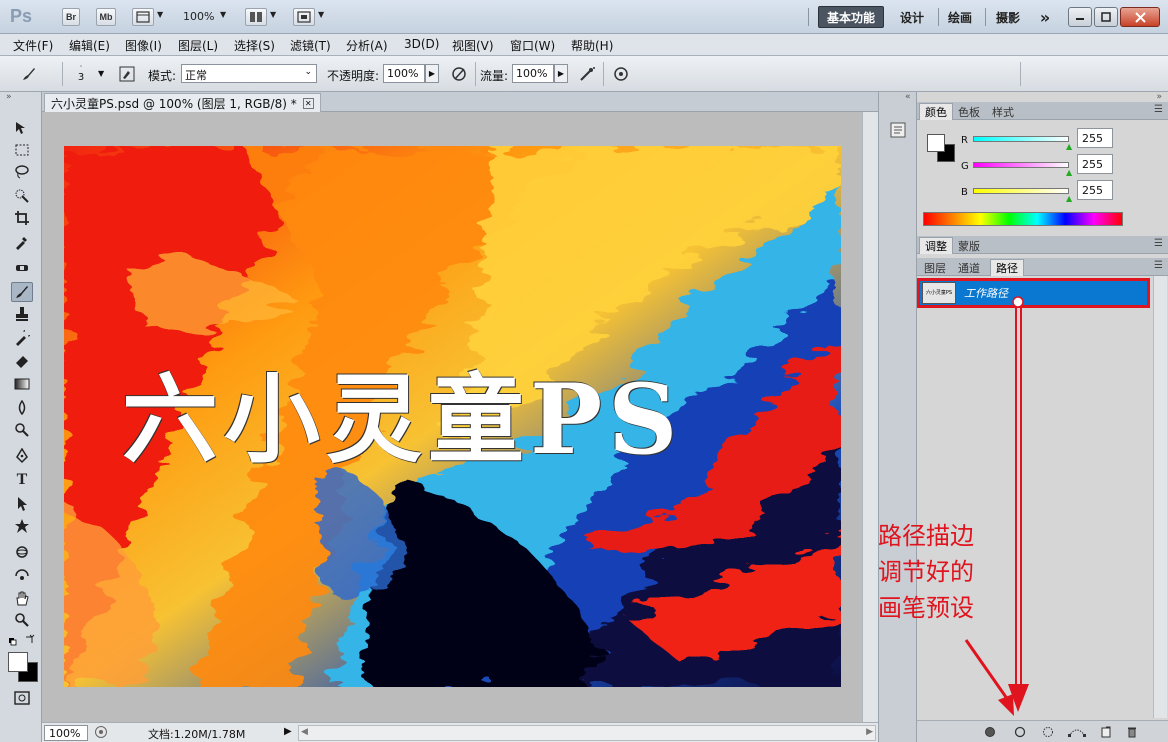 The width and height of the screenshot is (1168, 742). What do you see at coordinates (254, 45) in the screenshot?
I see `menu-select: 选择(S)` at bounding box center [254, 45].